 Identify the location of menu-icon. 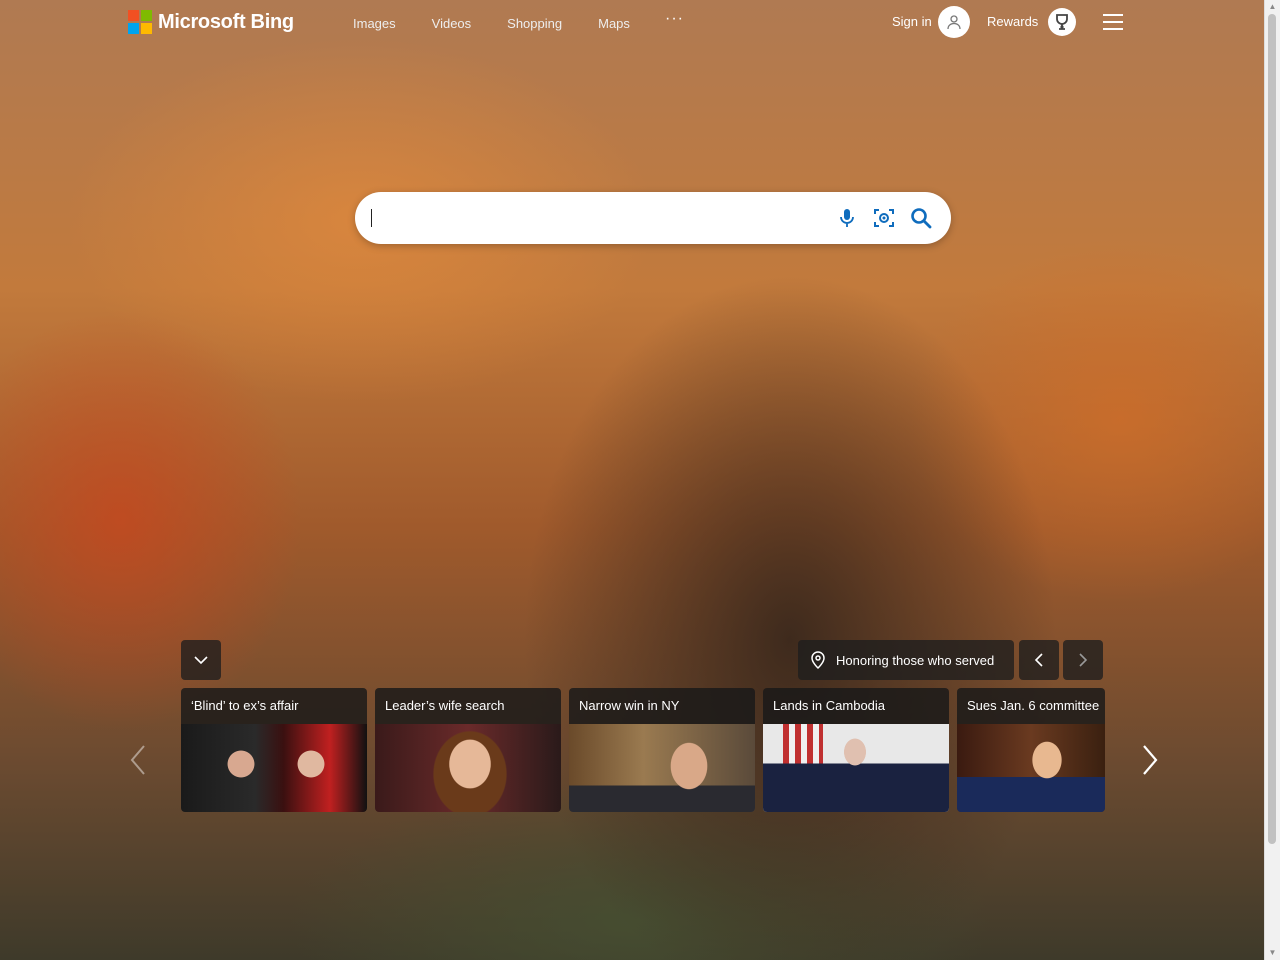
(1113, 22).